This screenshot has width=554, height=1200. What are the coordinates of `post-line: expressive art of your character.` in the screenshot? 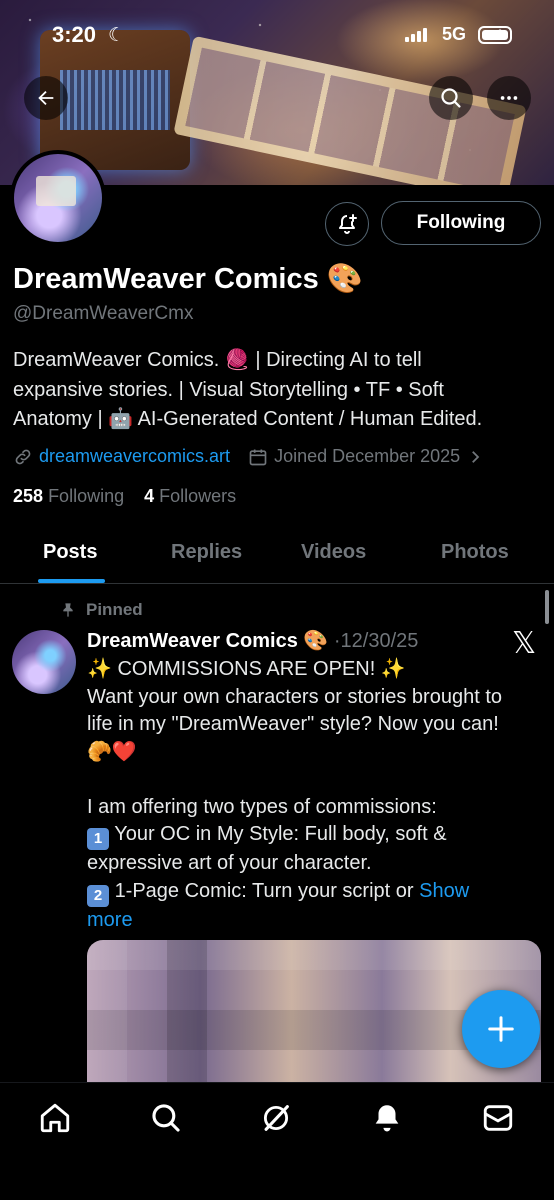 It's located at (229, 863).